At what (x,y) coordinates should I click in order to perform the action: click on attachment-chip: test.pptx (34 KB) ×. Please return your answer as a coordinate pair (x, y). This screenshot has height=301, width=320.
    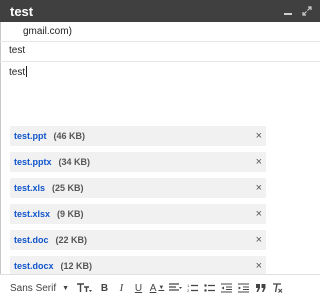
    Looking at the image, I should click on (138, 162).